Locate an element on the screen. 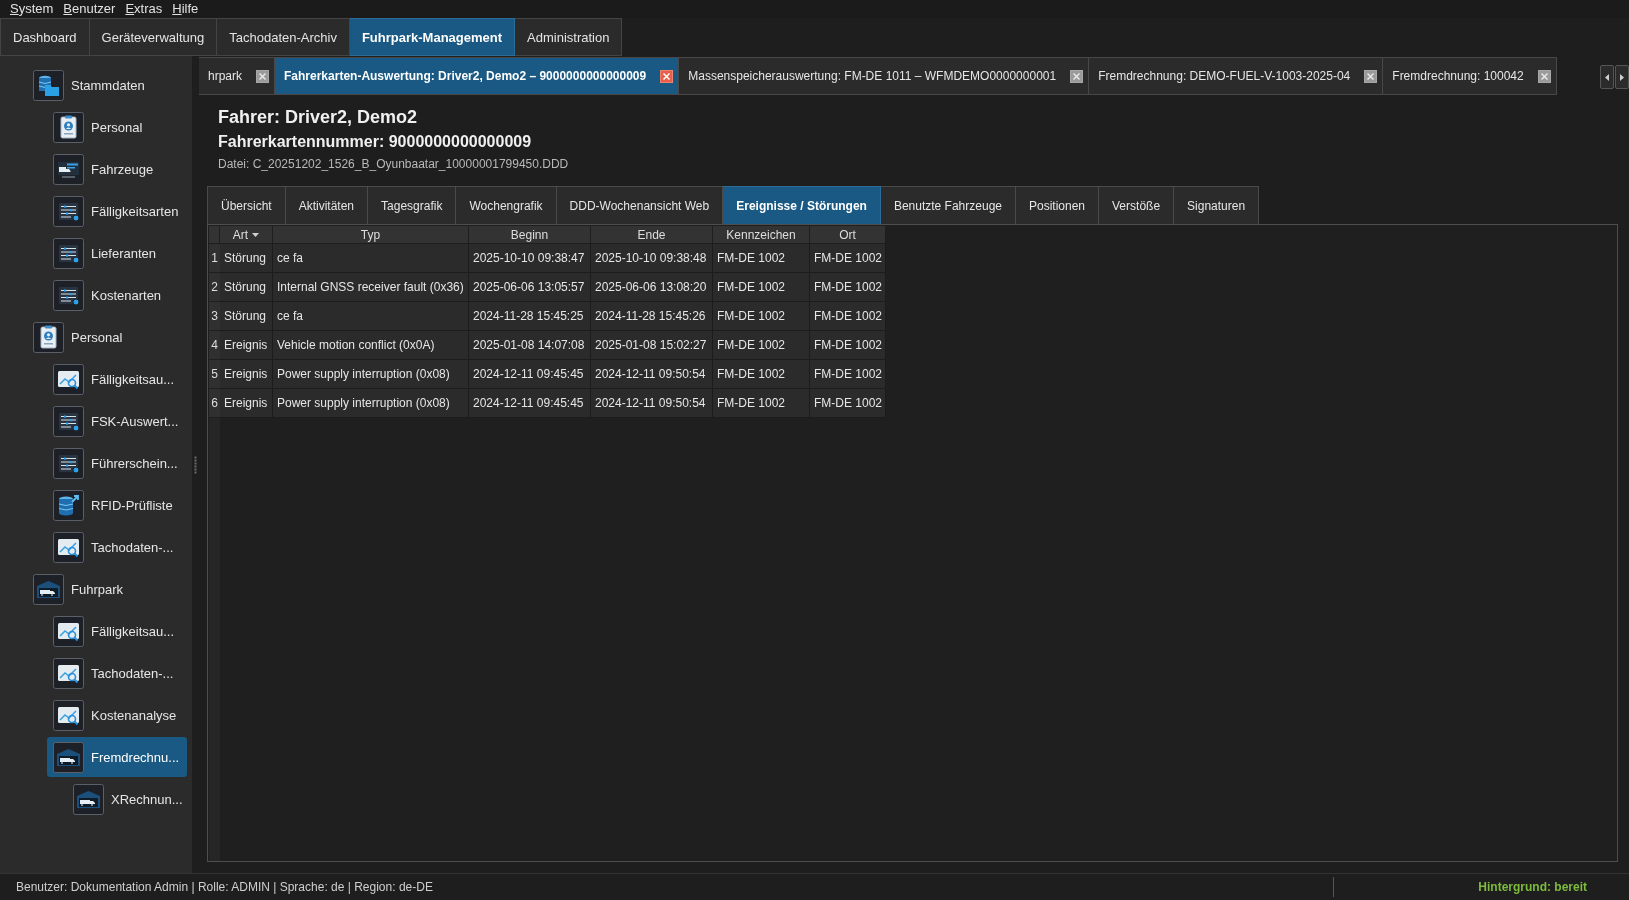 This screenshot has width=1629, height=900. tree-item: Fuhrpark is located at coordinates (107, 589).